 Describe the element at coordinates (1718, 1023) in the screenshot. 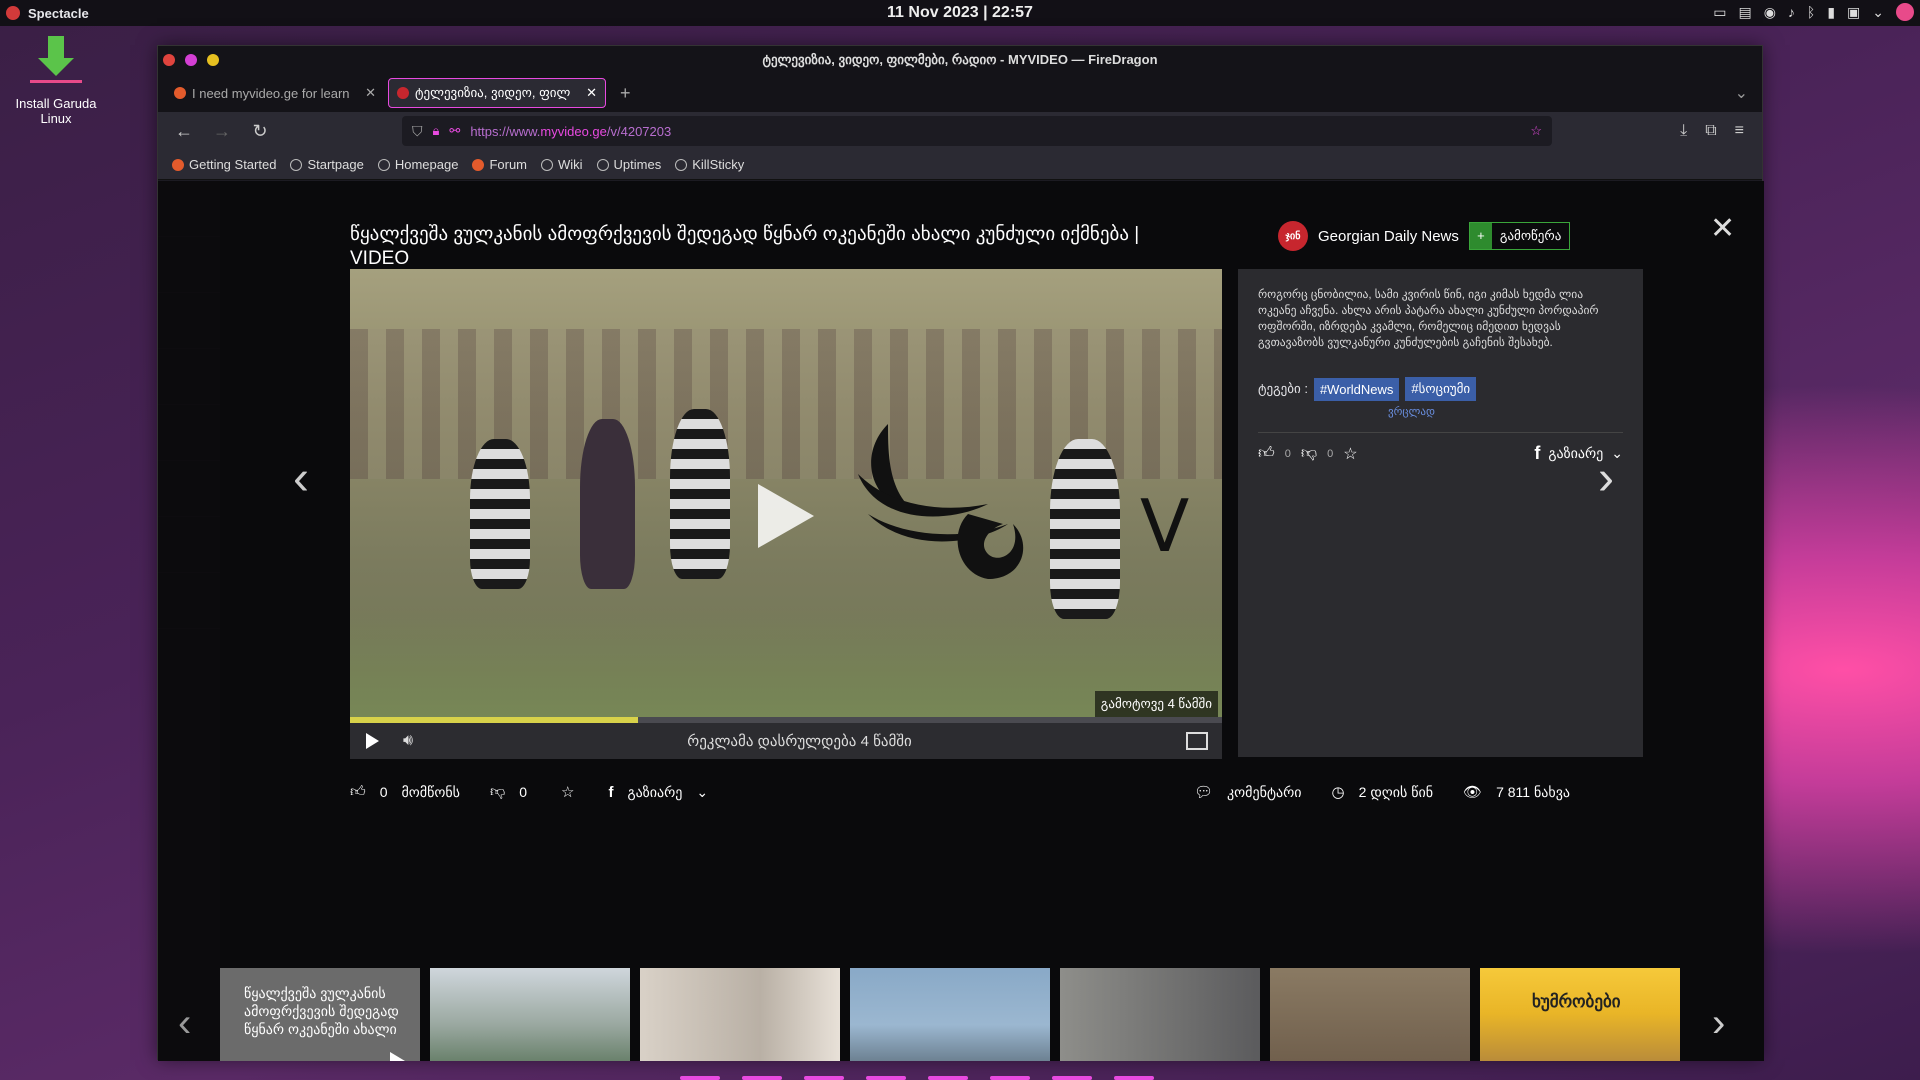

I see `strip-next-arrow: ›` at that location.